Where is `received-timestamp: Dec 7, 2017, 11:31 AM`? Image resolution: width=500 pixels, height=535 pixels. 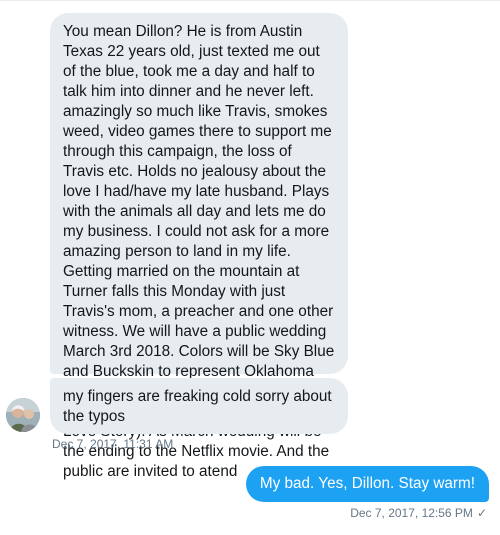
received-timestamp: Dec 7, 2017, 11:31 AM is located at coordinates (113, 444).